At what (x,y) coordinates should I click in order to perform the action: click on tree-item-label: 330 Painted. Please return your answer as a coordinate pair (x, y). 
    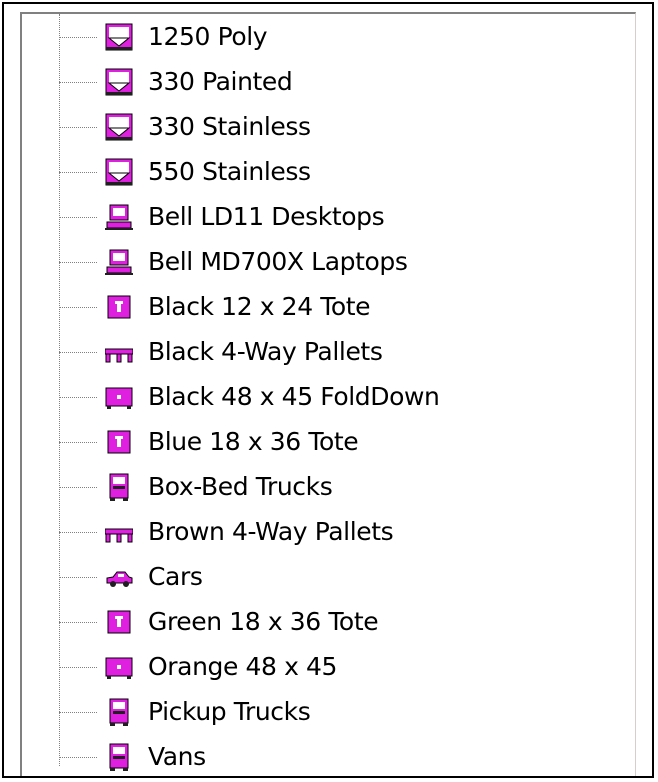
    Looking at the image, I should click on (220, 81).